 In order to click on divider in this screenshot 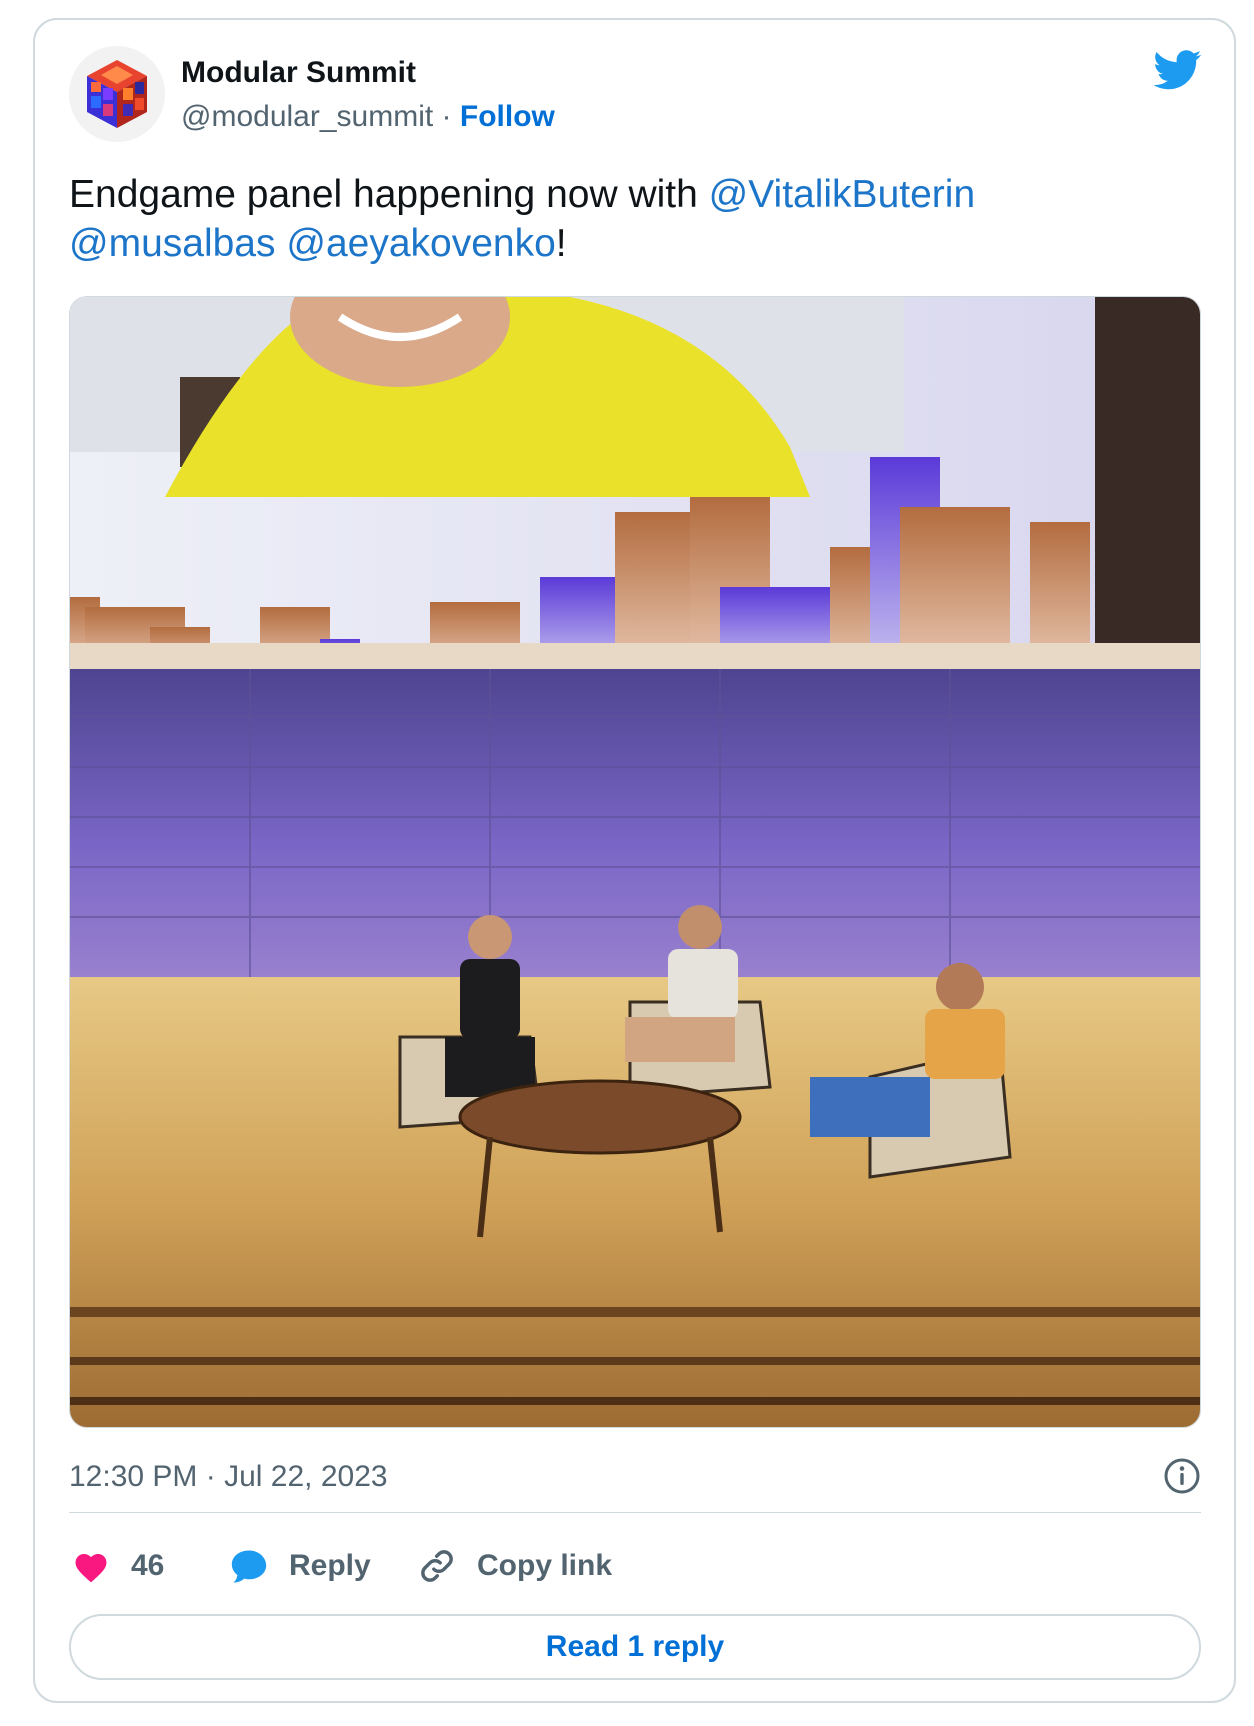, I will do `click(635, 1512)`.